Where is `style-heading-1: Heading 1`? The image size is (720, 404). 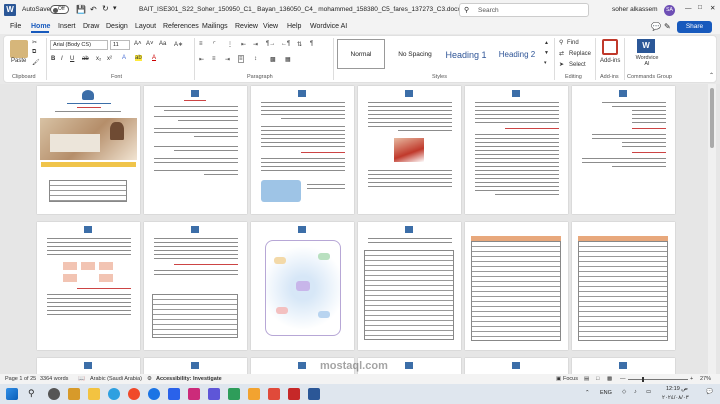
style-heading-1: Heading 1 is located at coordinates (466, 54).